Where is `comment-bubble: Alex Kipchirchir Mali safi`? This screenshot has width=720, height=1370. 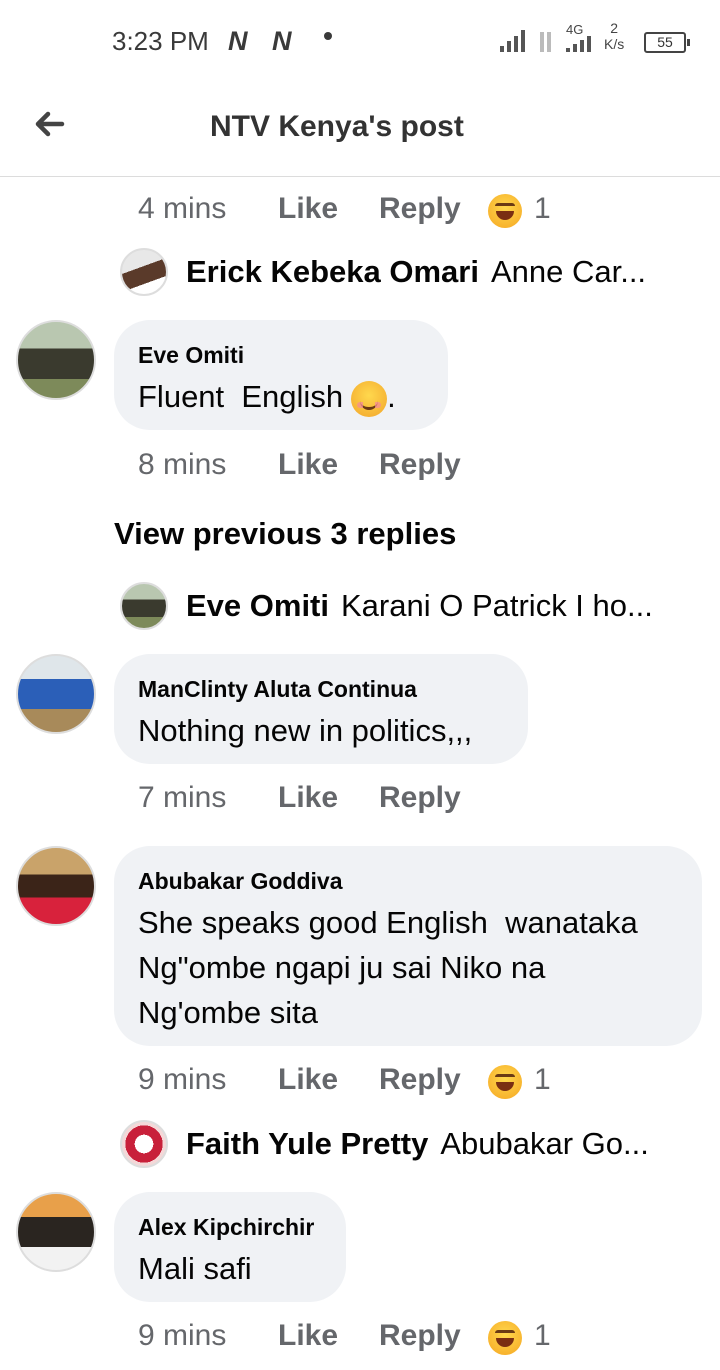 comment-bubble: Alex Kipchirchir Mali safi is located at coordinates (230, 1247).